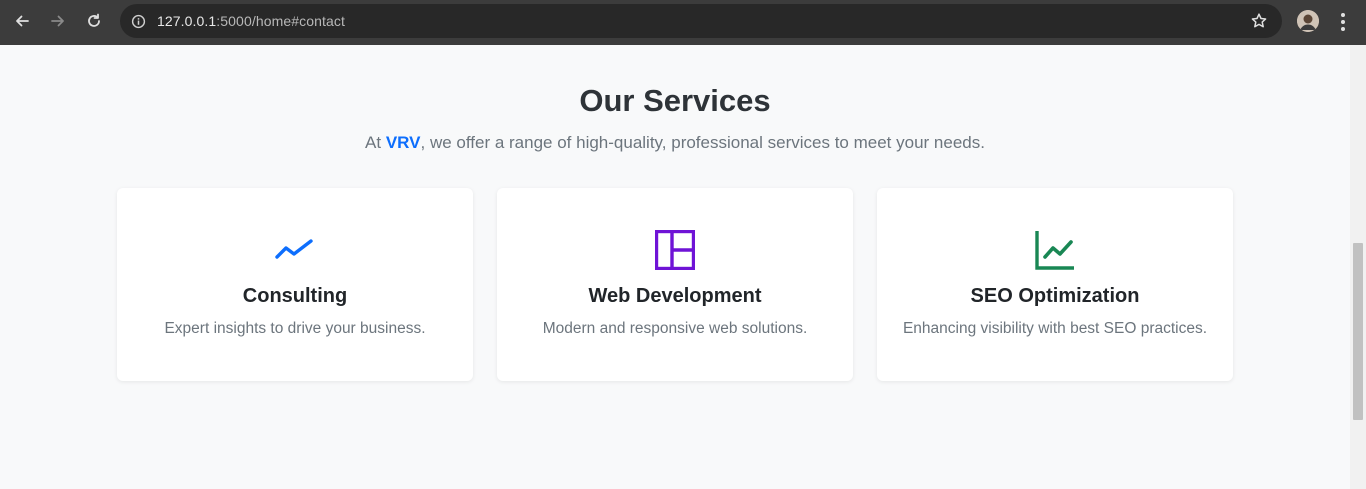 The width and height of the screenshot is (1366, 489). I want to click on forward-button, so click(58, 21).